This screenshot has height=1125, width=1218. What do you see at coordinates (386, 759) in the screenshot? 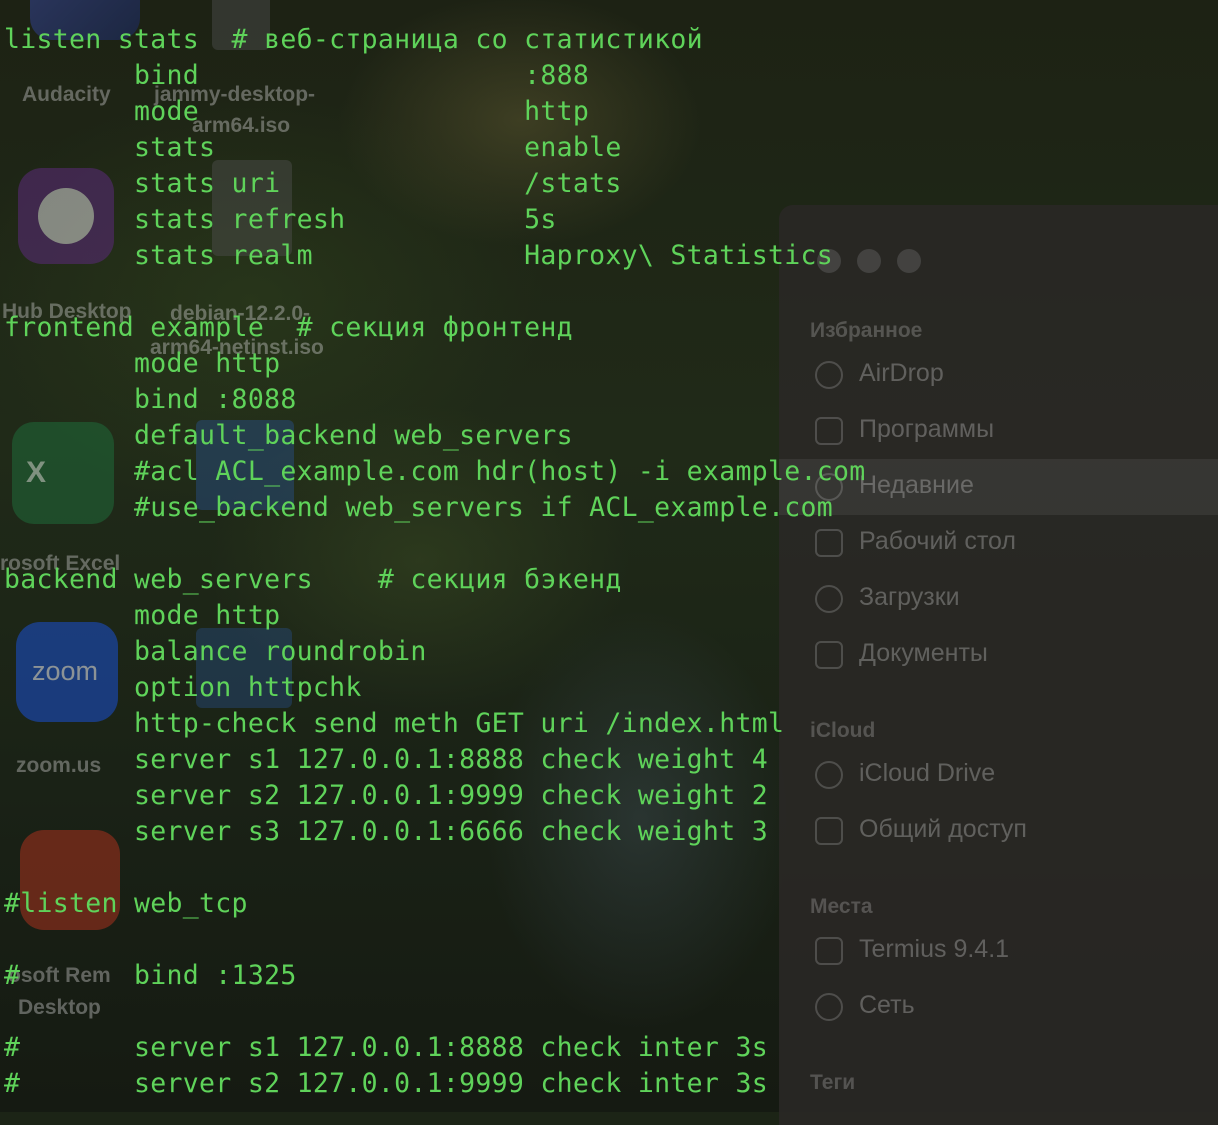
I see `terminal-line: server s1 127.0.0.1:8888 check weight 4` at bounding box center [386, 759].